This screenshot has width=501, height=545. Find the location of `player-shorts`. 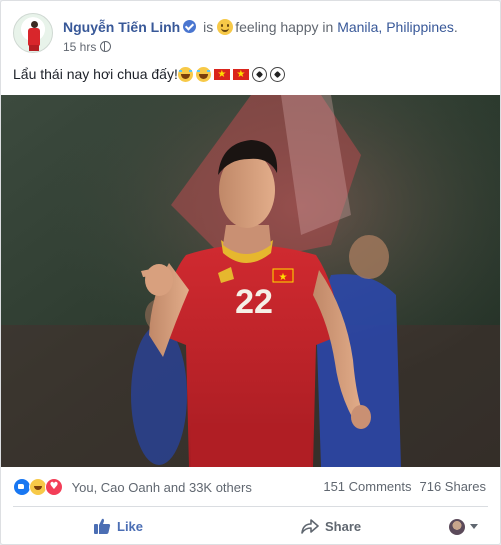

player-shorts is located at coordinates (251, 445).